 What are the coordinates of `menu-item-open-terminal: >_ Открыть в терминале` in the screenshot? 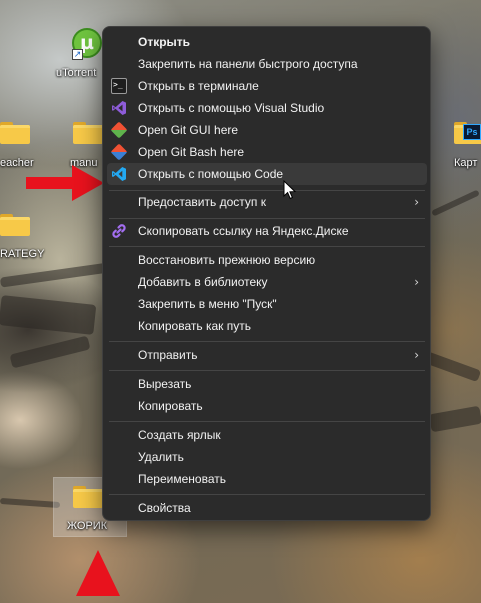 It's located at (267, 86).